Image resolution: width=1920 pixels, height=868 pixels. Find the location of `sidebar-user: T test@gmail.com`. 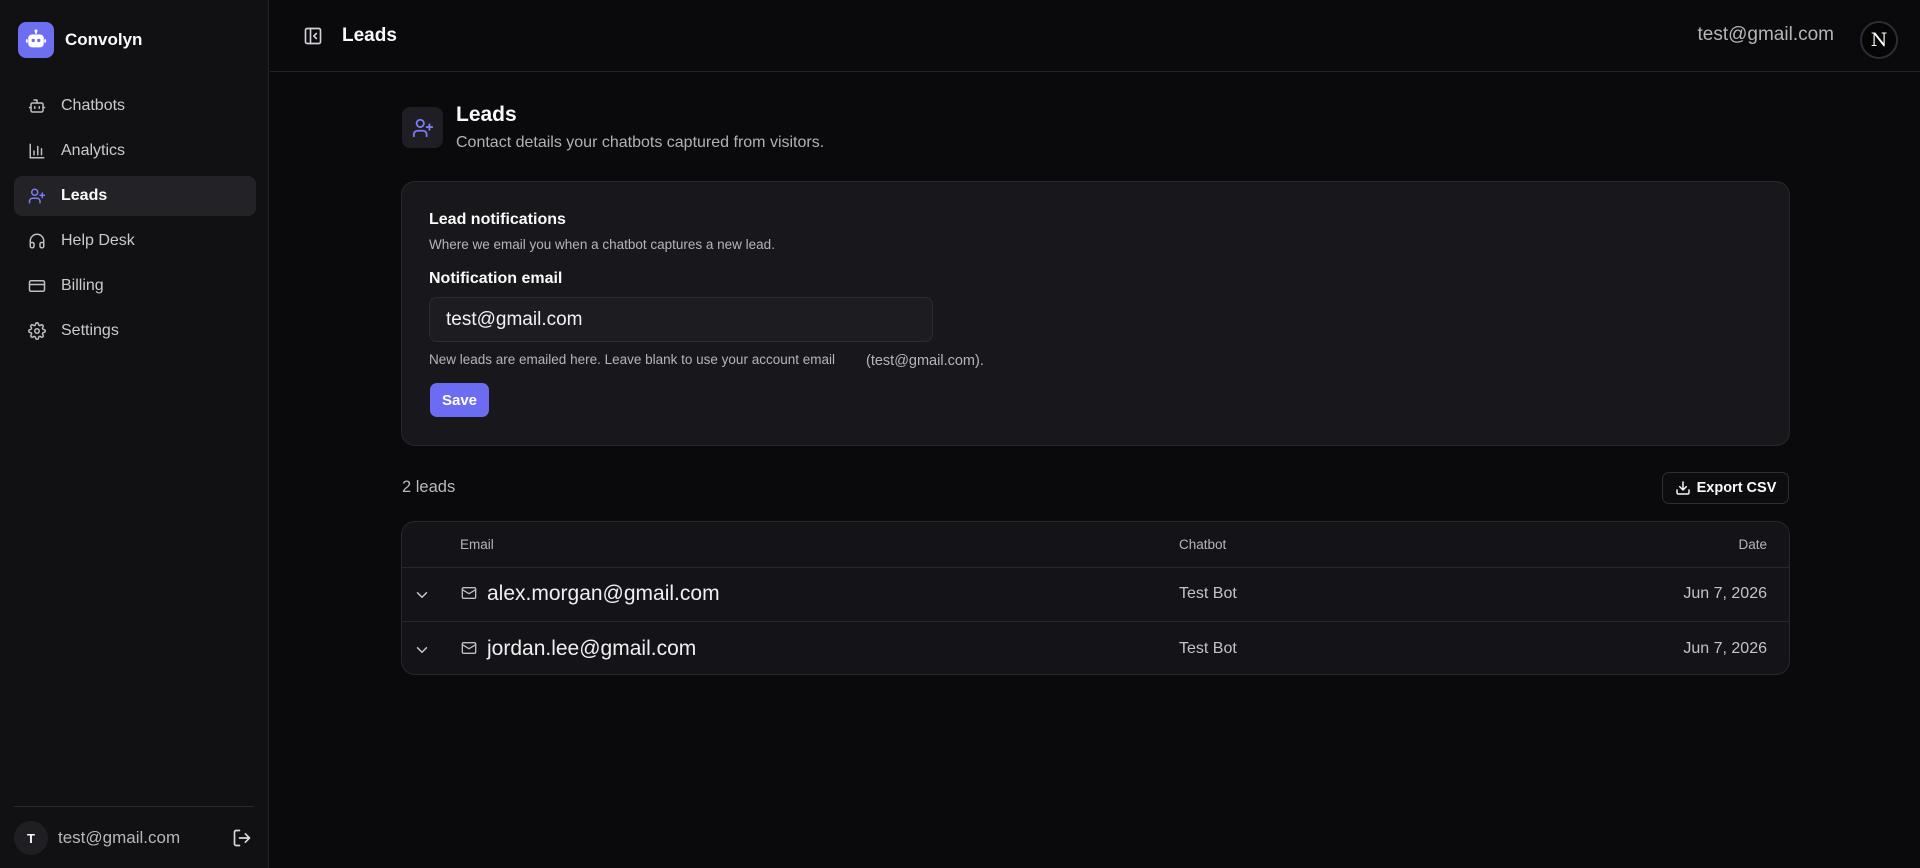

sidebar-user: T test@gmail.com is located at coordinates (135, 838).